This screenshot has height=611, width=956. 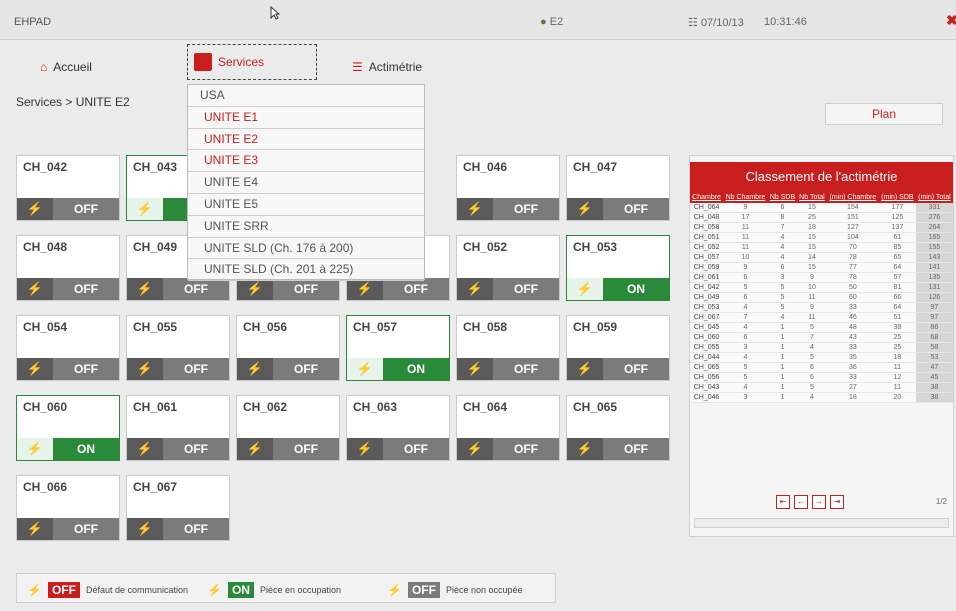 What do you see at coordinates (306, 205) in the screenshot?
I see `dropdown-option: UNITE E5` at bounding box center [306, 205].